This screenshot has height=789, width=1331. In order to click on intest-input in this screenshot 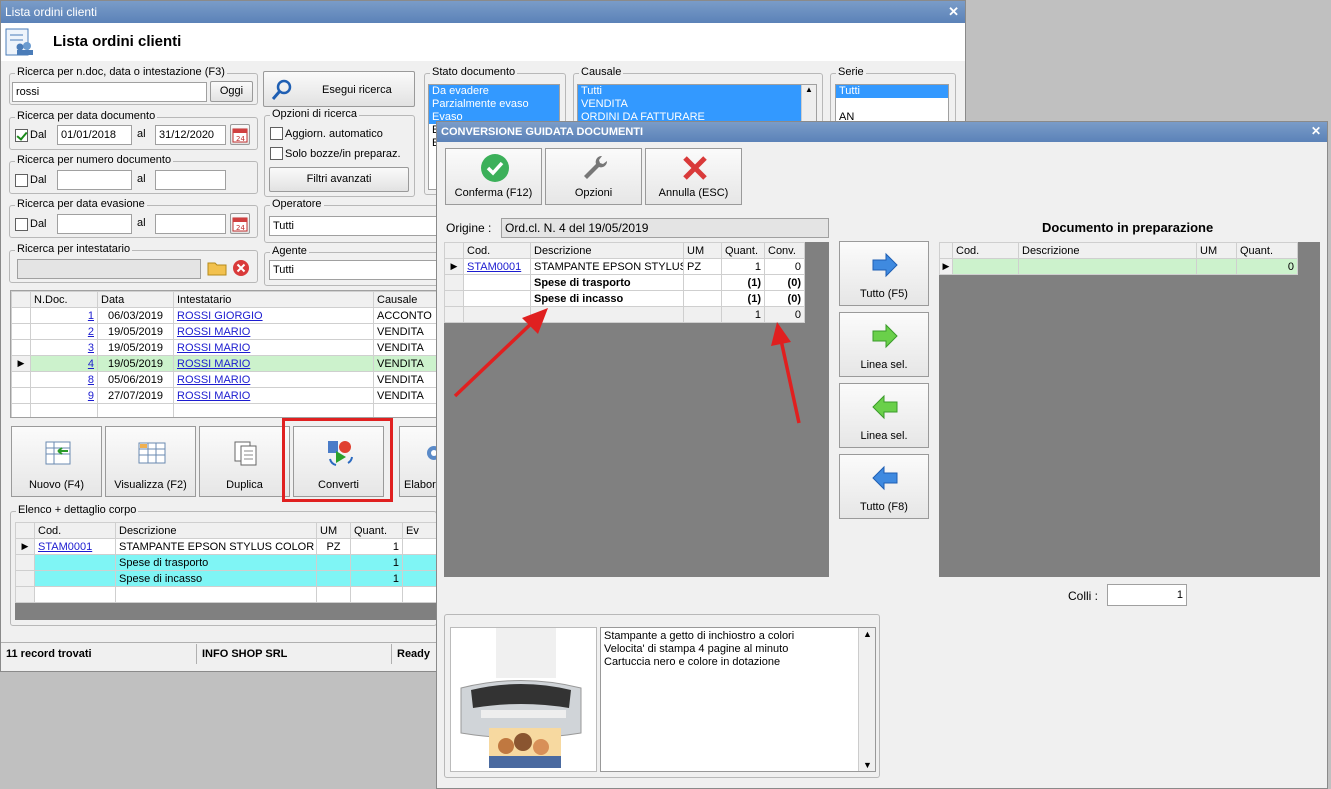, I will do `click(109, 269)`.